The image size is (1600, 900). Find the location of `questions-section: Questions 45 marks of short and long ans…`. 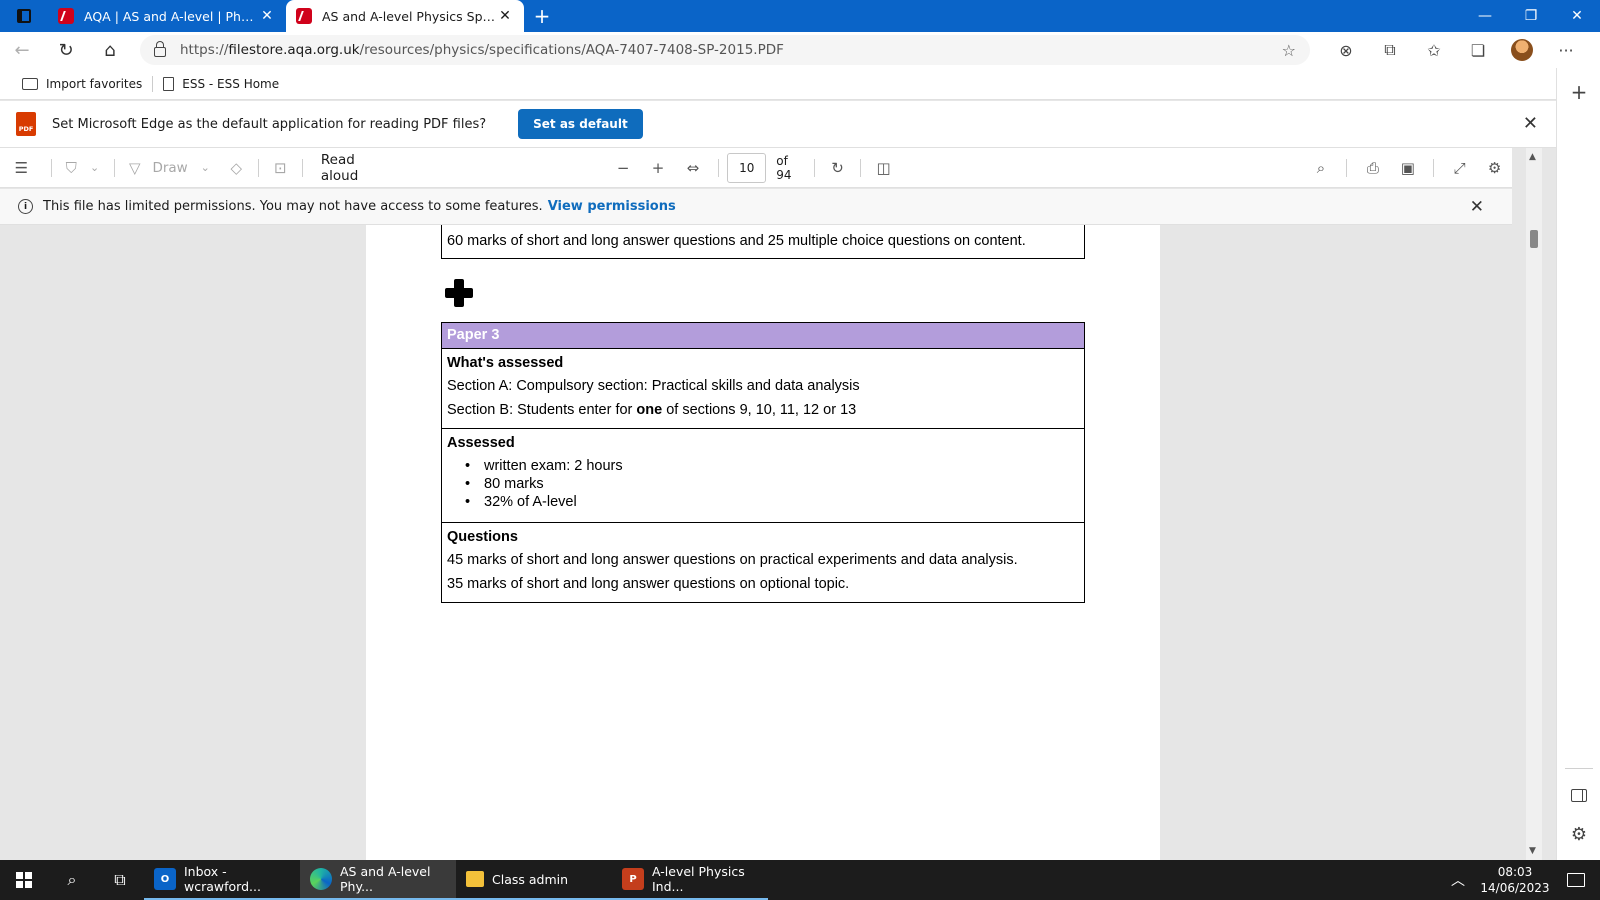

questions-section: Questions 45 marks of short and long ans… is located at coordinates (763, 562).